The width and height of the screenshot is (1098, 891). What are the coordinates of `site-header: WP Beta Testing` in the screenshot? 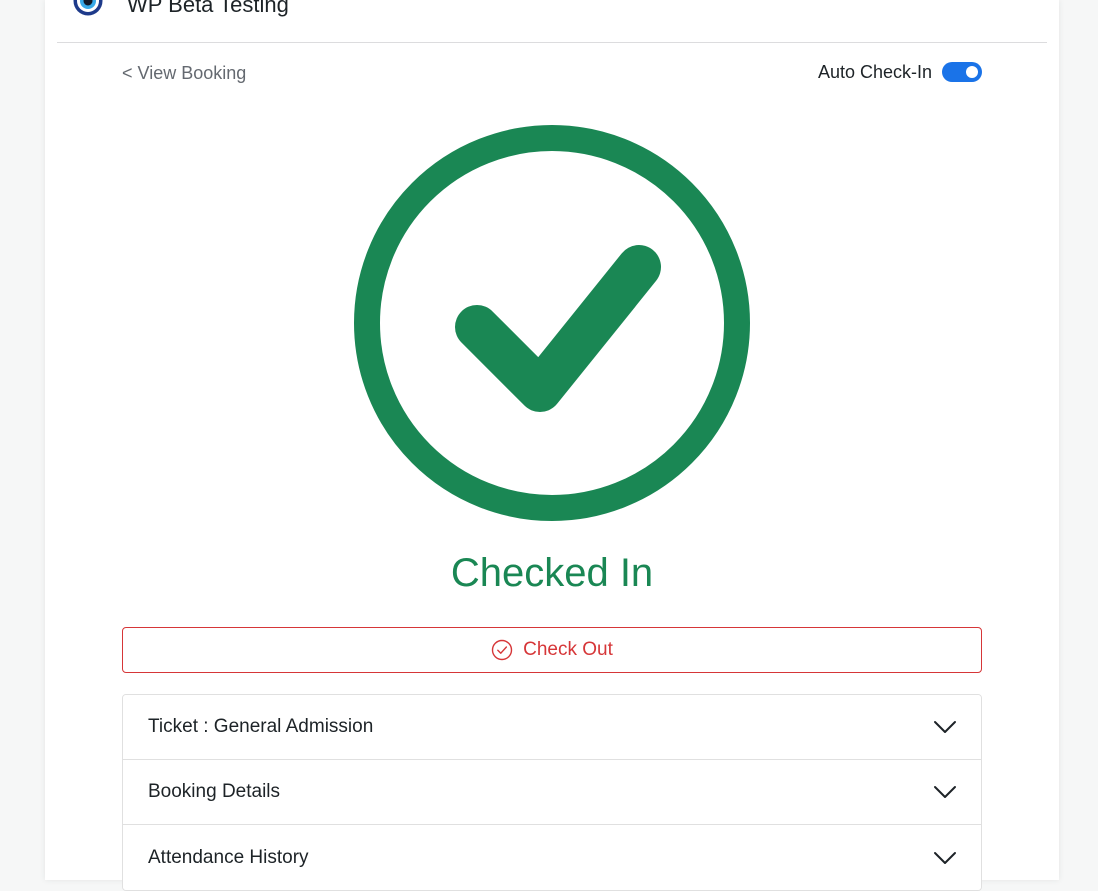 It's located at (552, 21).